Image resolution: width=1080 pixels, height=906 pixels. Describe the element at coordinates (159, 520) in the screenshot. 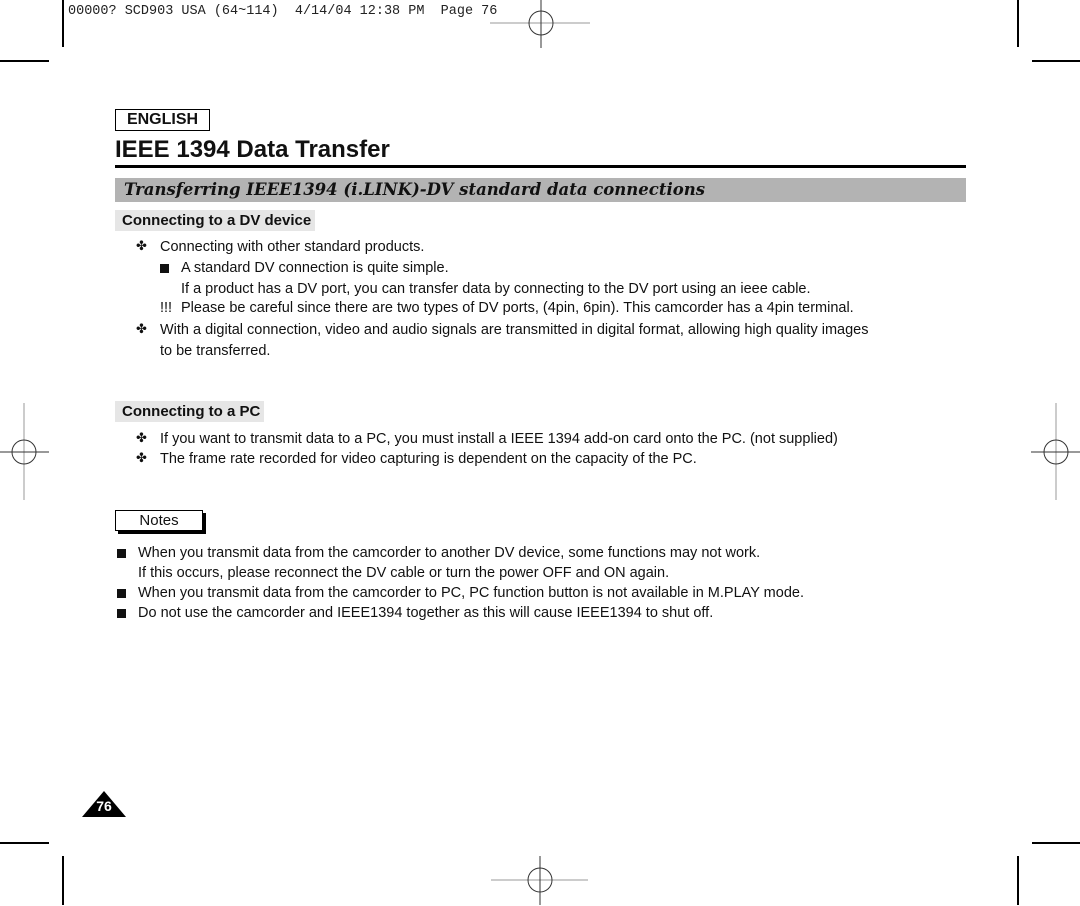

I see `notes-label: Notes` at that location.